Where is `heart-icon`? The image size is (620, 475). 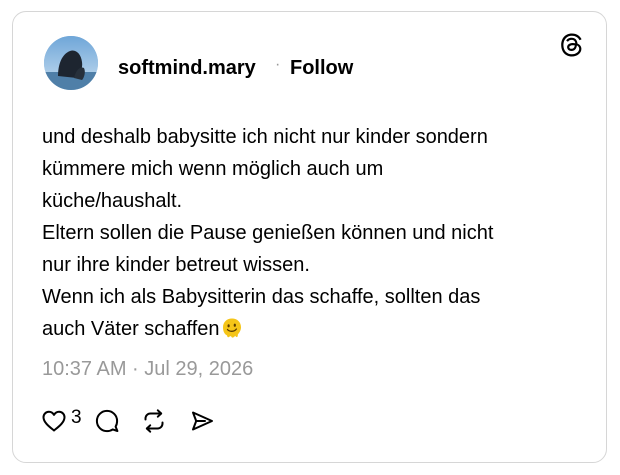 heart-icon is located at coordinates (54, 421).